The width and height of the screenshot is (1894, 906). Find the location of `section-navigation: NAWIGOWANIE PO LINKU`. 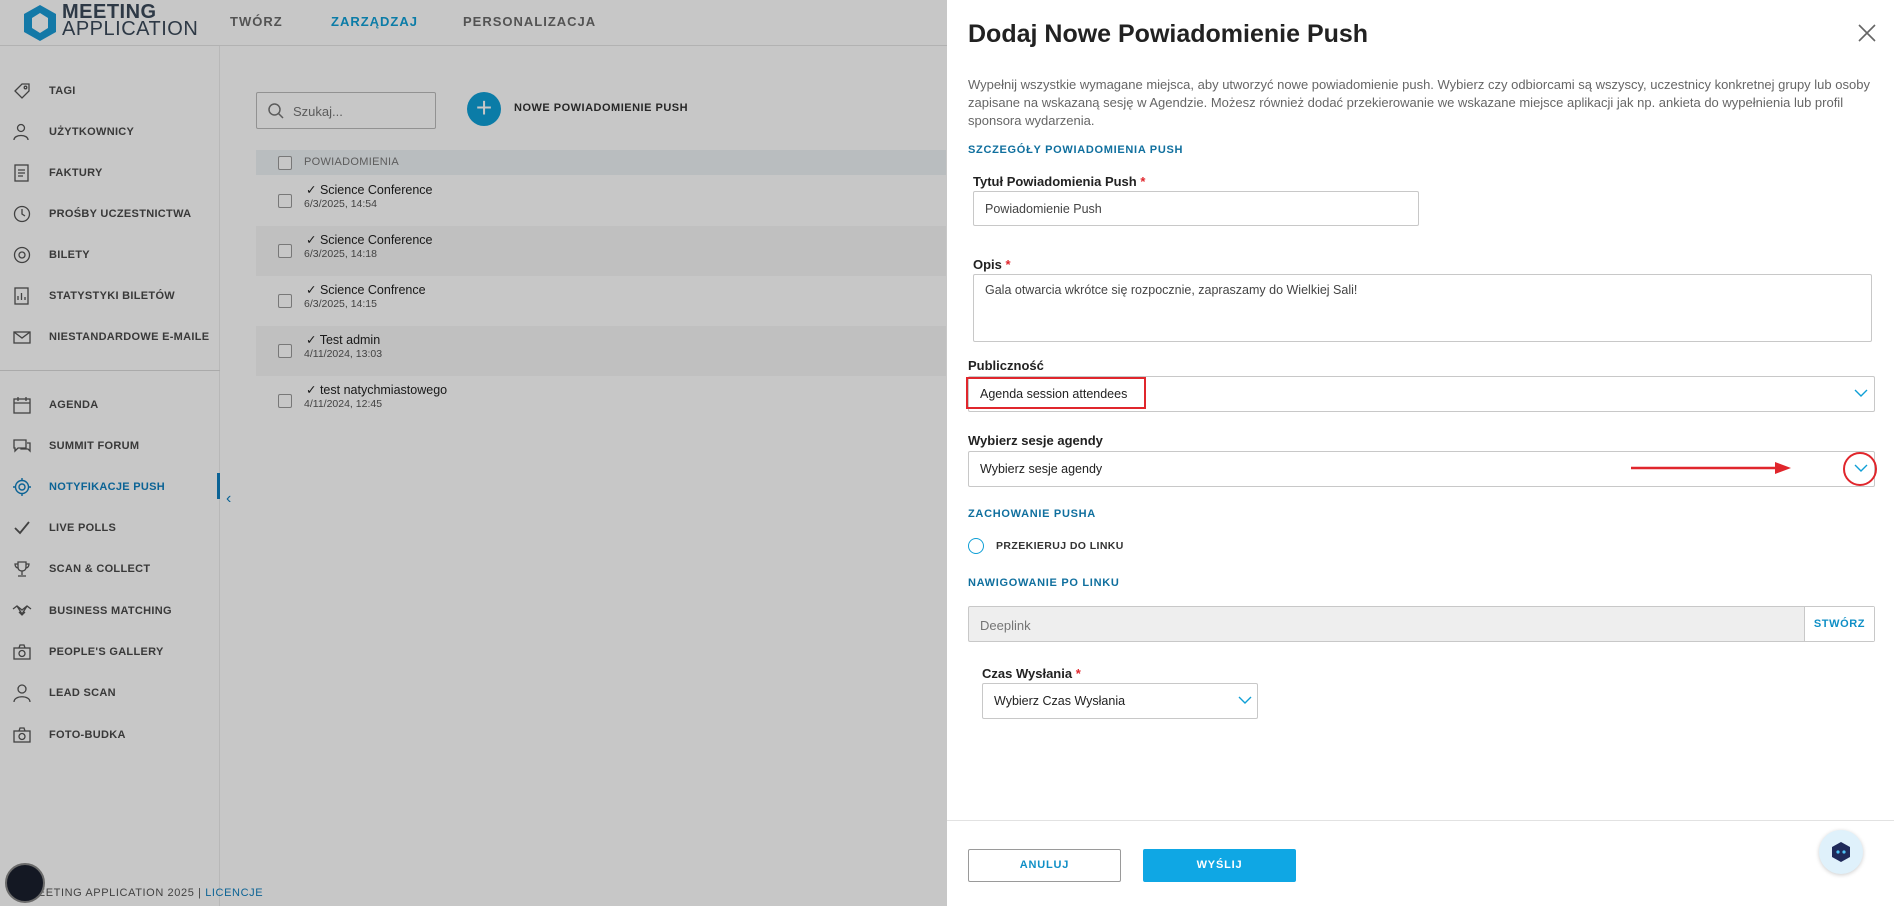

section-navigation: NAWIGOWANIE PO LINKU is located at coordinates (1044, 583).